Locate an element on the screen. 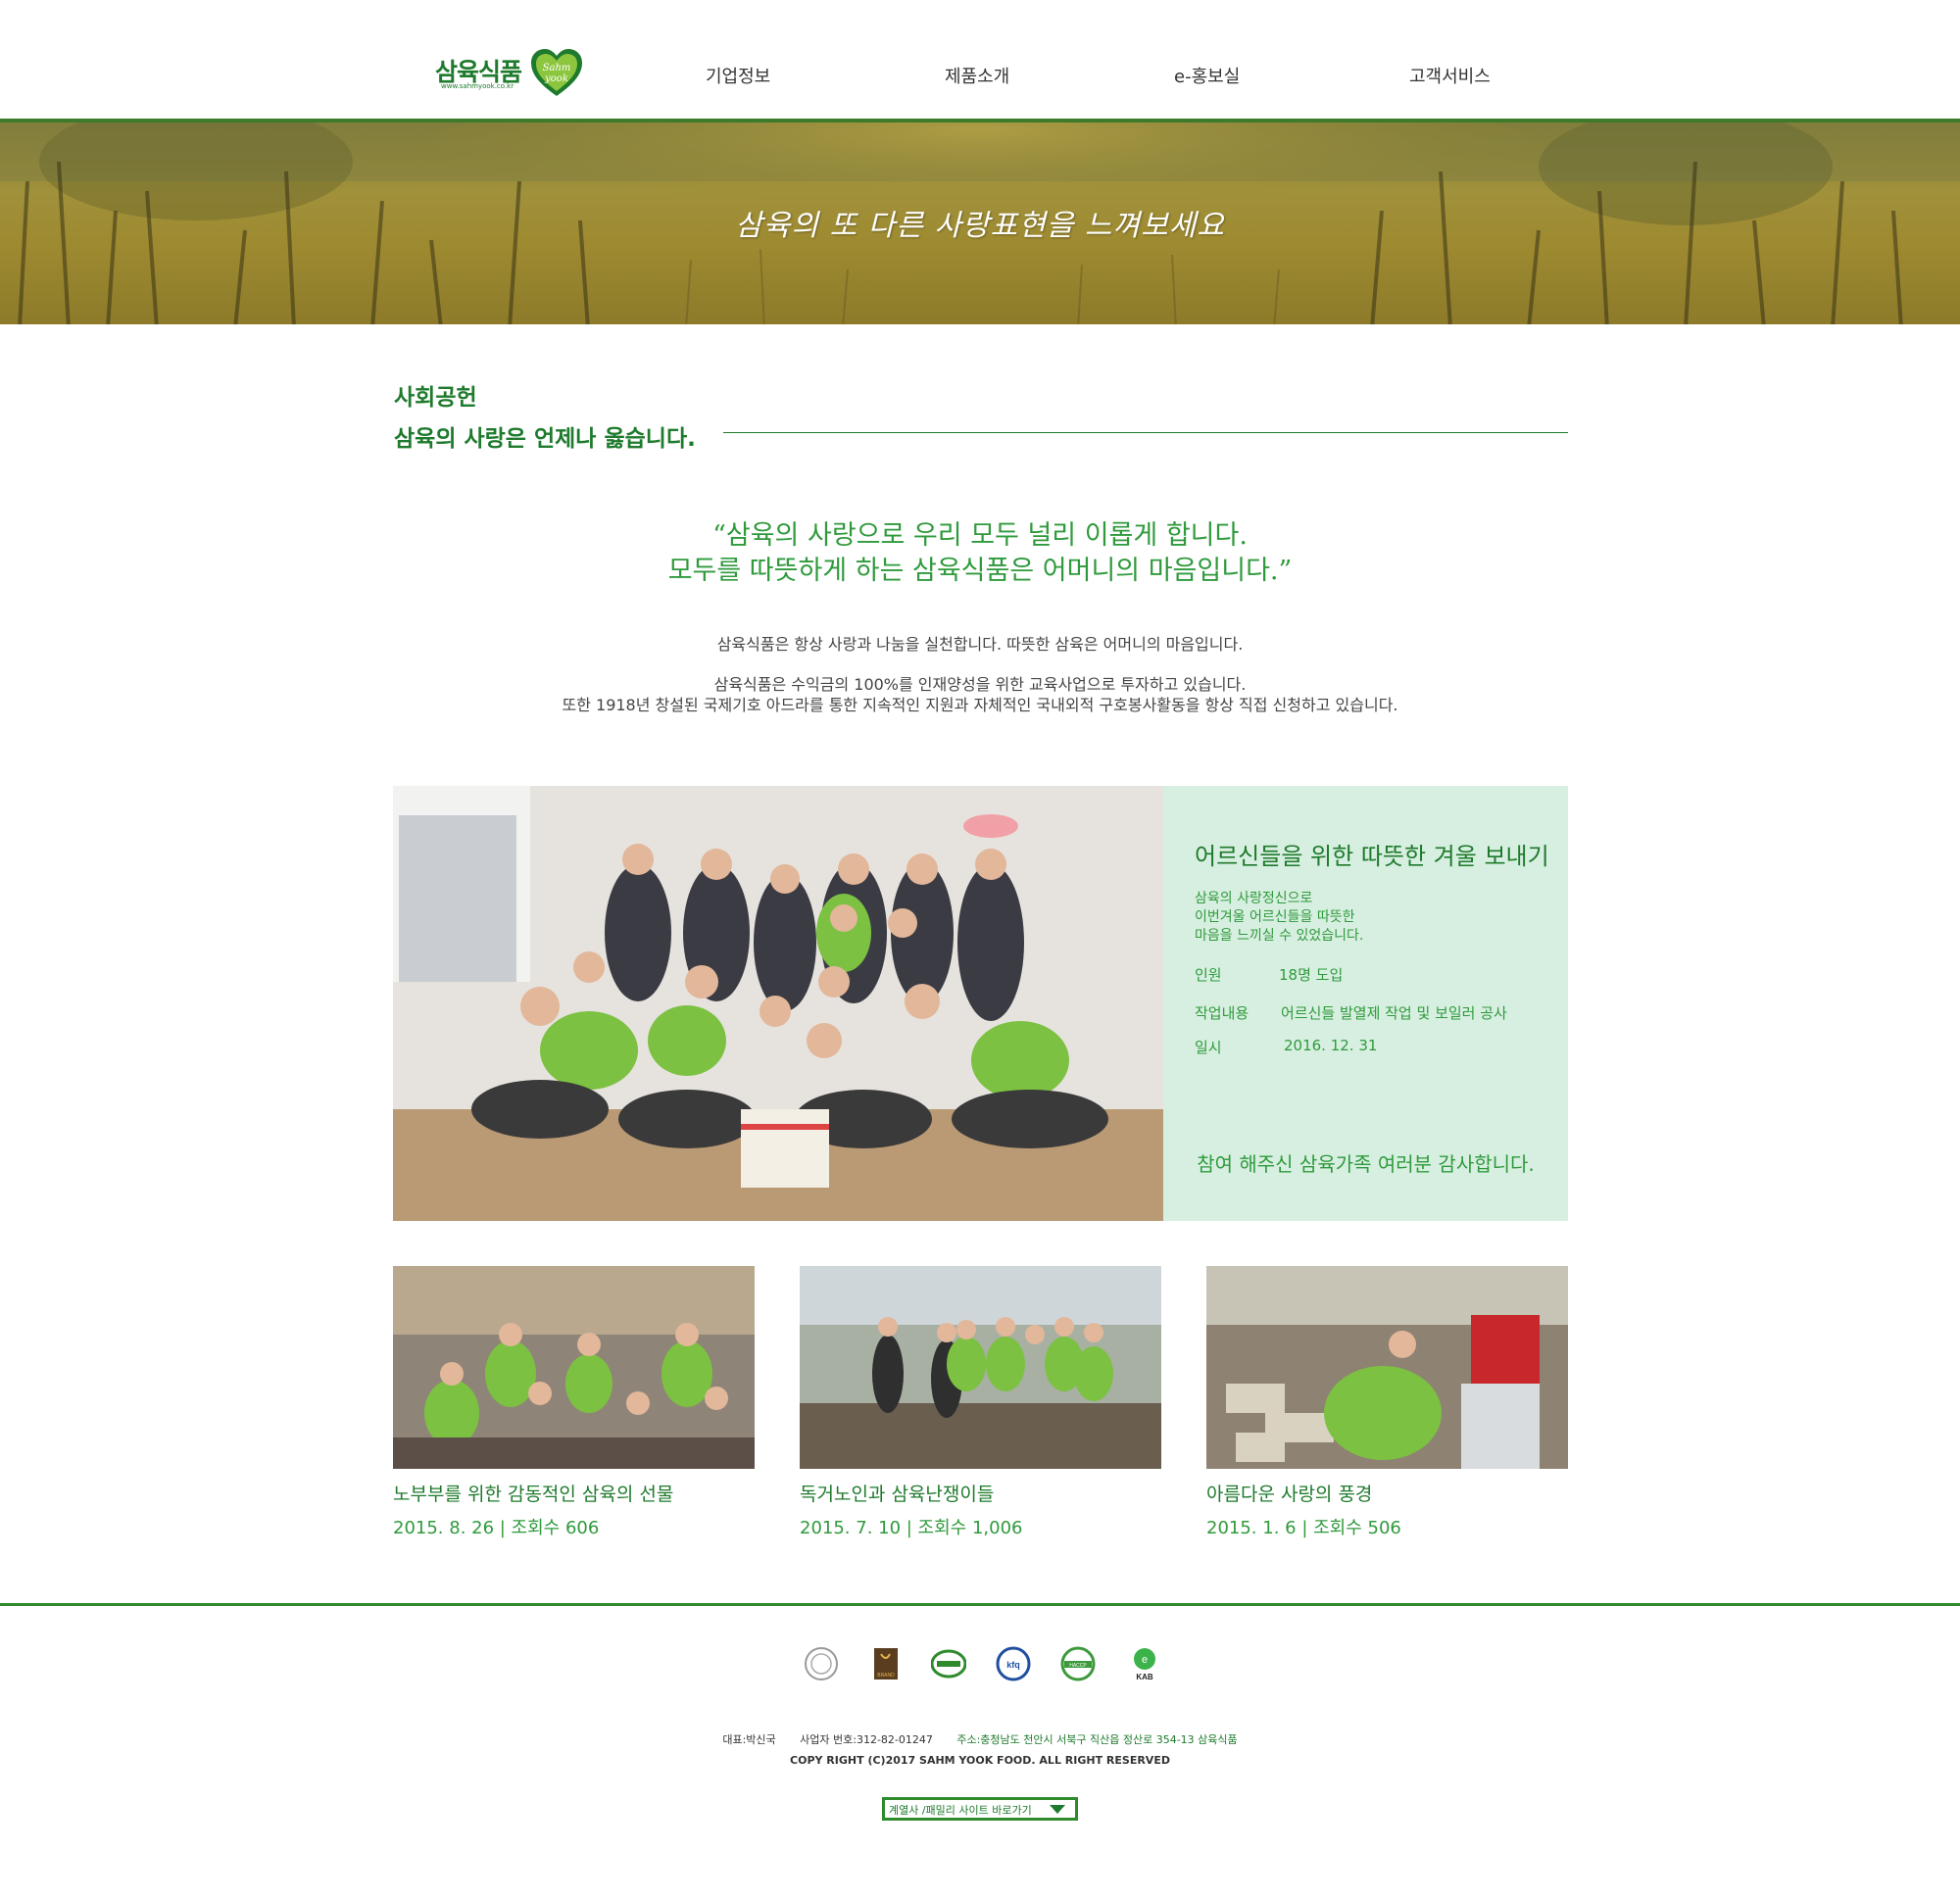 The height and width of the screenshot is (1899, 1960). kab-icon-label: KAB is located at coordinates (1144, 1677).